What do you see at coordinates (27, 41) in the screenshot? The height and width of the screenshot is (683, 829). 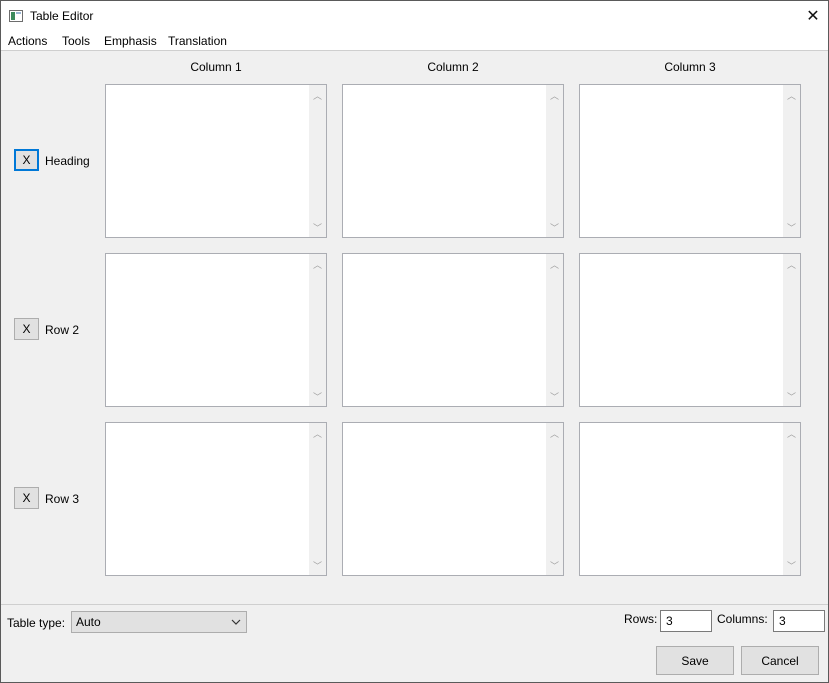 I see `menu-actions: Actions` at bounding box center [27, 41].